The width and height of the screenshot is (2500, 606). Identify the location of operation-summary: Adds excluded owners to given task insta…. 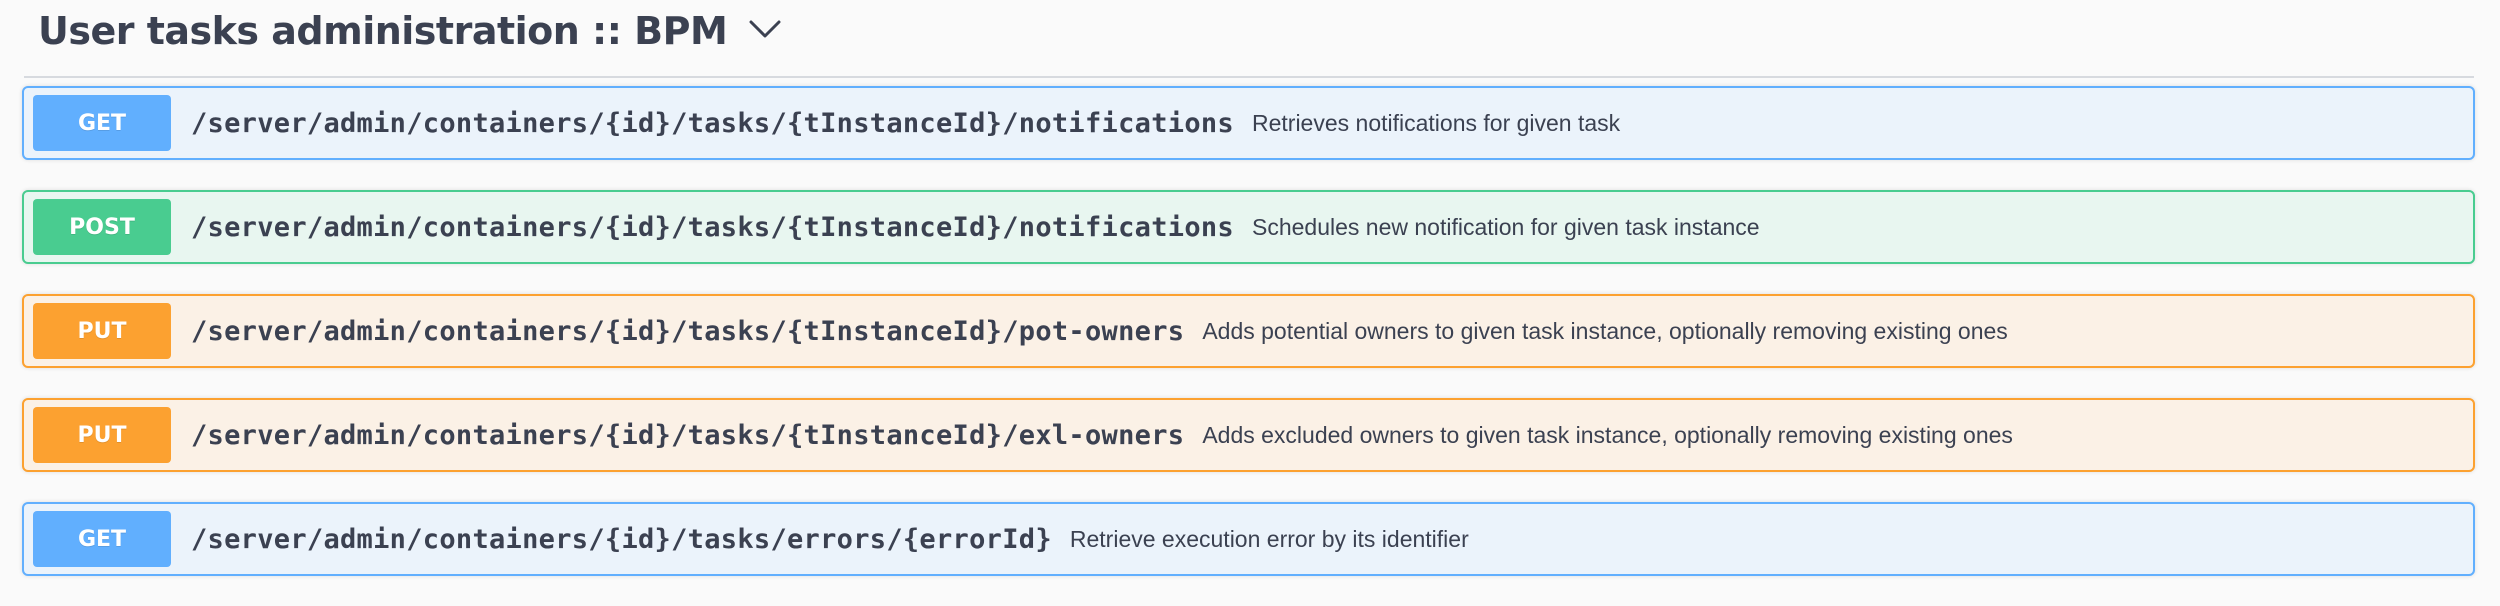
(1607, 434).